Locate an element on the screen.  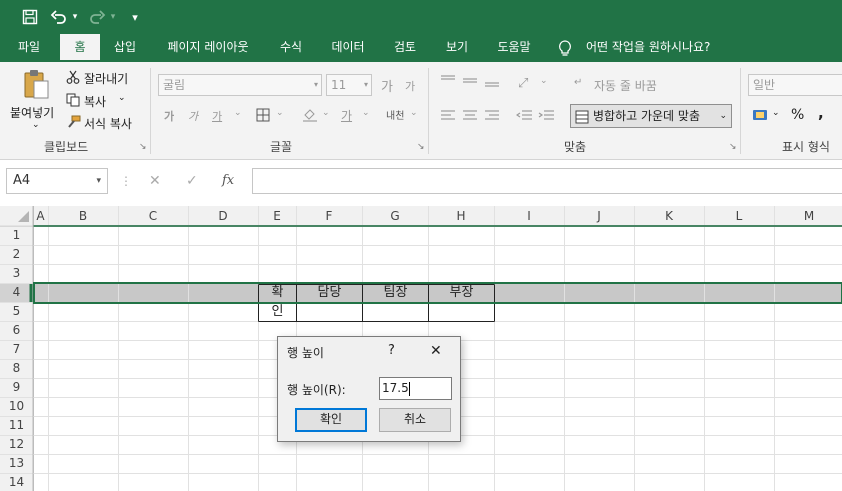
column-header-c: C is located at coordinates (153, 216).